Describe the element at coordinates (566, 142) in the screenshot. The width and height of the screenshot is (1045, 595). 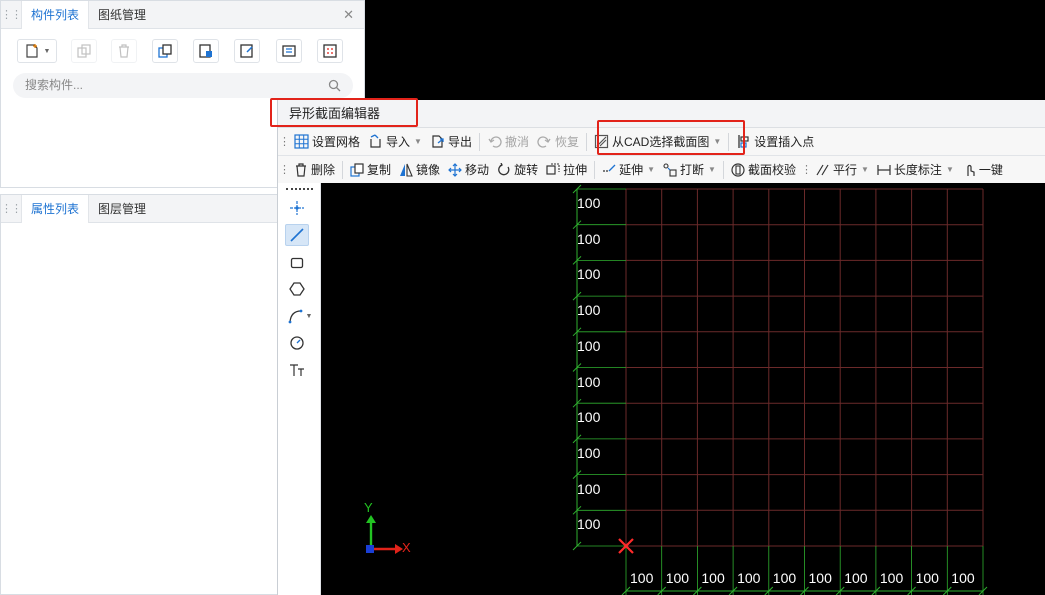
I see `redo-label: 恢复` at that location.